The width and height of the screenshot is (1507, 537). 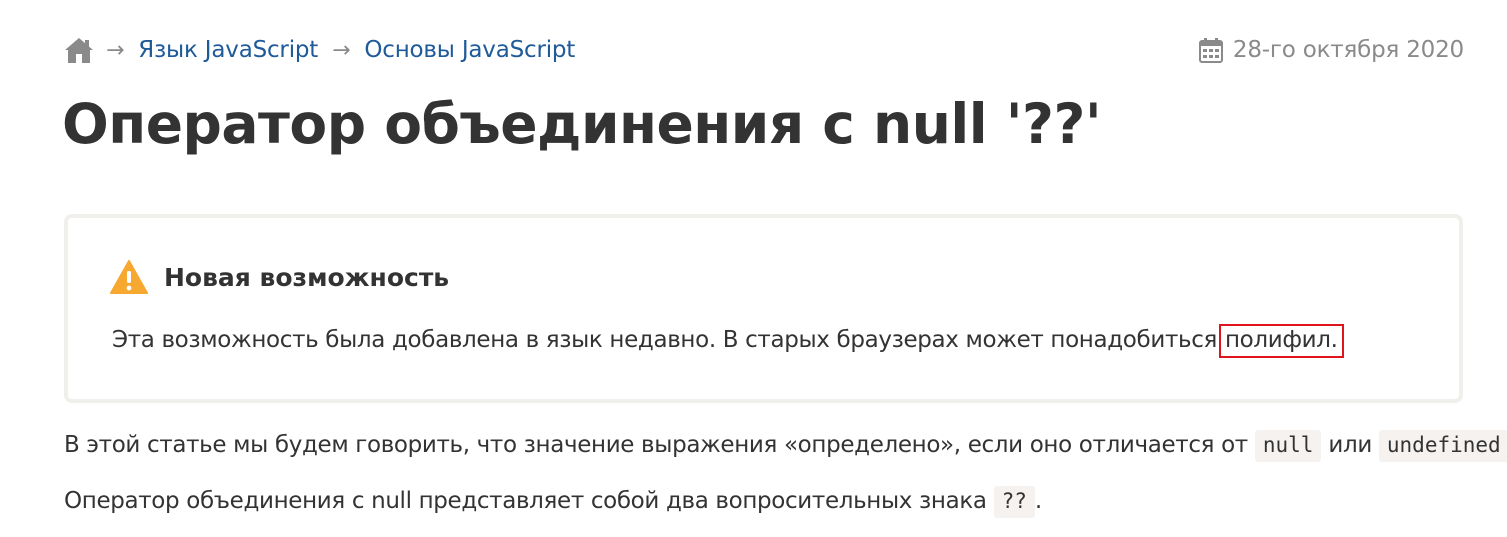 What do you see at coordinates (1014, 502) in the screenshot?
I see `code-nullish-operator: ??` at bounding box center [1014, 502].